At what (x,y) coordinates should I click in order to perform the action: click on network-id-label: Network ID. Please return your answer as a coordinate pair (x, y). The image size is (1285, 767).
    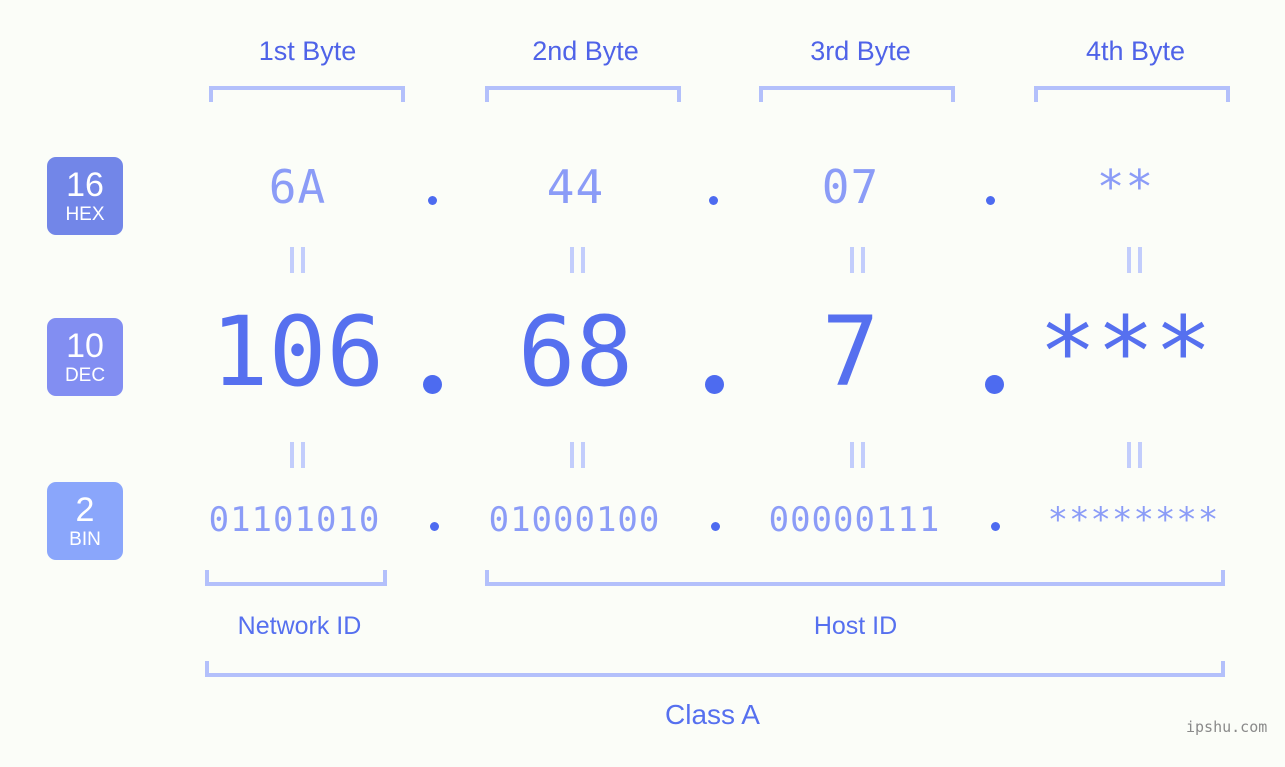
    Looking at the image, I should click on (299, 626).